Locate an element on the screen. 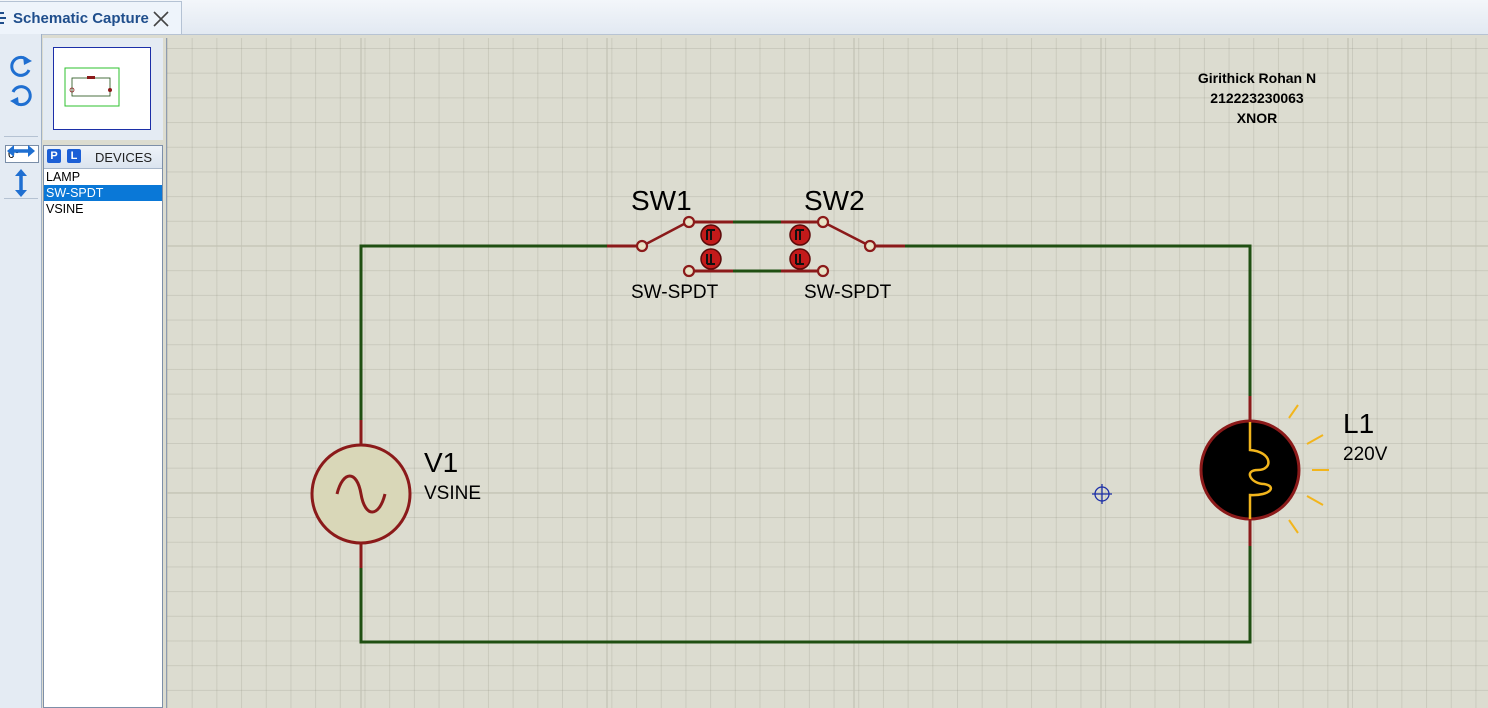 This screenshot has height=708, width=1488. sw1-ref-label: SW1 is located at coordinates (661, 200).